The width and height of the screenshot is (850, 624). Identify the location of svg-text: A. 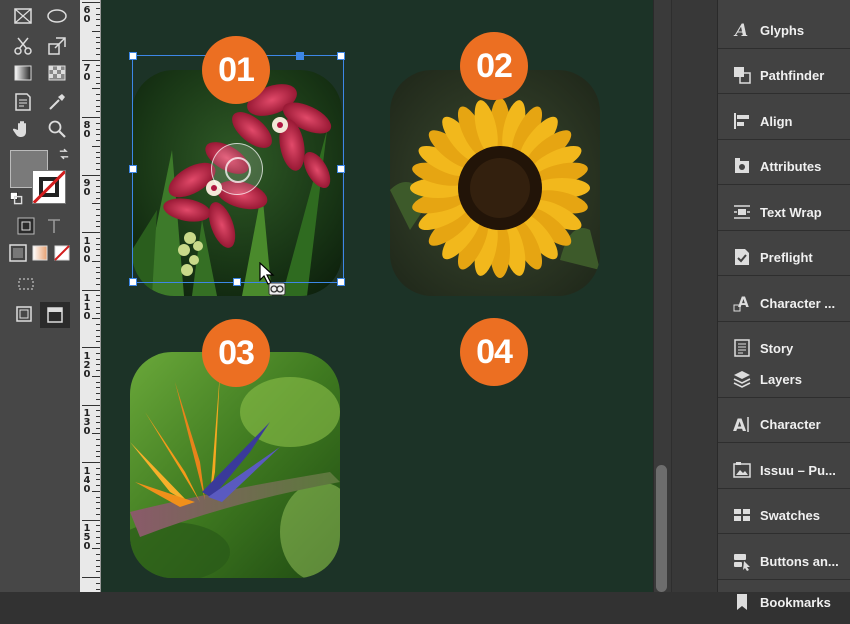
(740, 425).